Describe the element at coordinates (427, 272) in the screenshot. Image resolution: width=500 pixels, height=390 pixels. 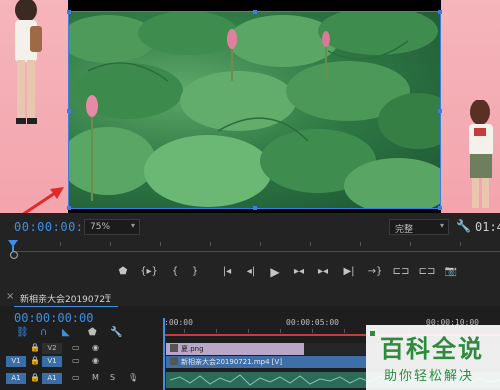
I see `extract-button: ⊏⊐` at that location.